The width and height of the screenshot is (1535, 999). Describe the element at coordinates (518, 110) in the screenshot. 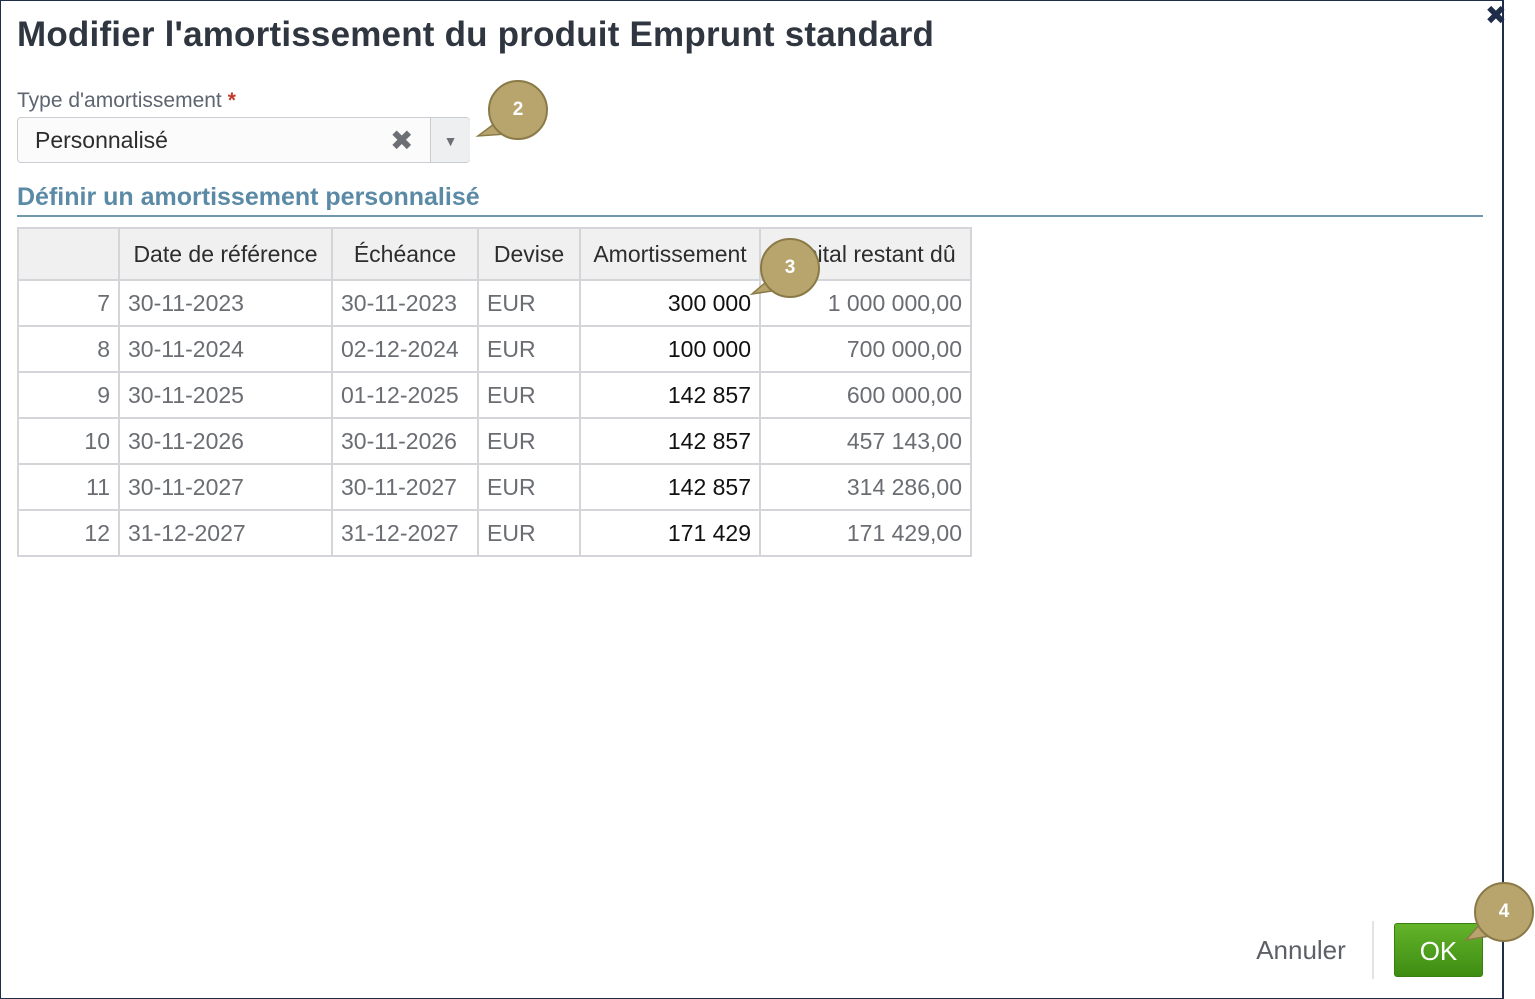

I see `callout-badge-2: 2` at that location.